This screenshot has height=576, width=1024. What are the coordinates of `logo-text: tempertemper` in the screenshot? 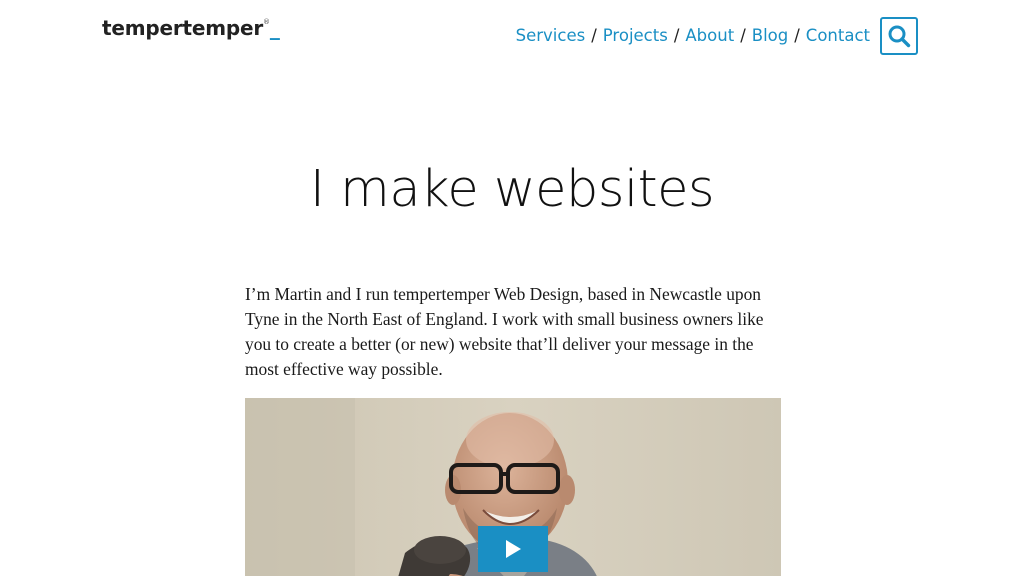 It's located at (183, 28).